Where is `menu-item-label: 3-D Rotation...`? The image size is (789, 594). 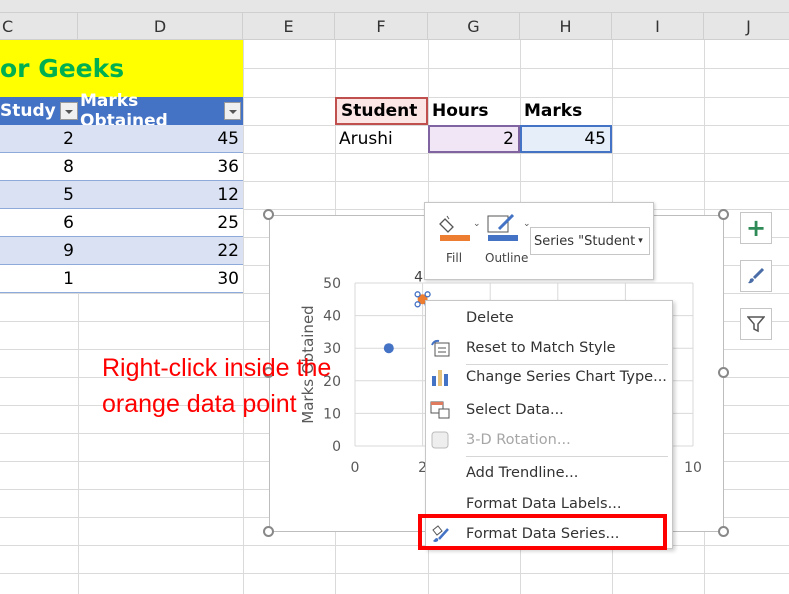 menu-item-label: 3-D Rotation... is located at coordinates (518, 440).